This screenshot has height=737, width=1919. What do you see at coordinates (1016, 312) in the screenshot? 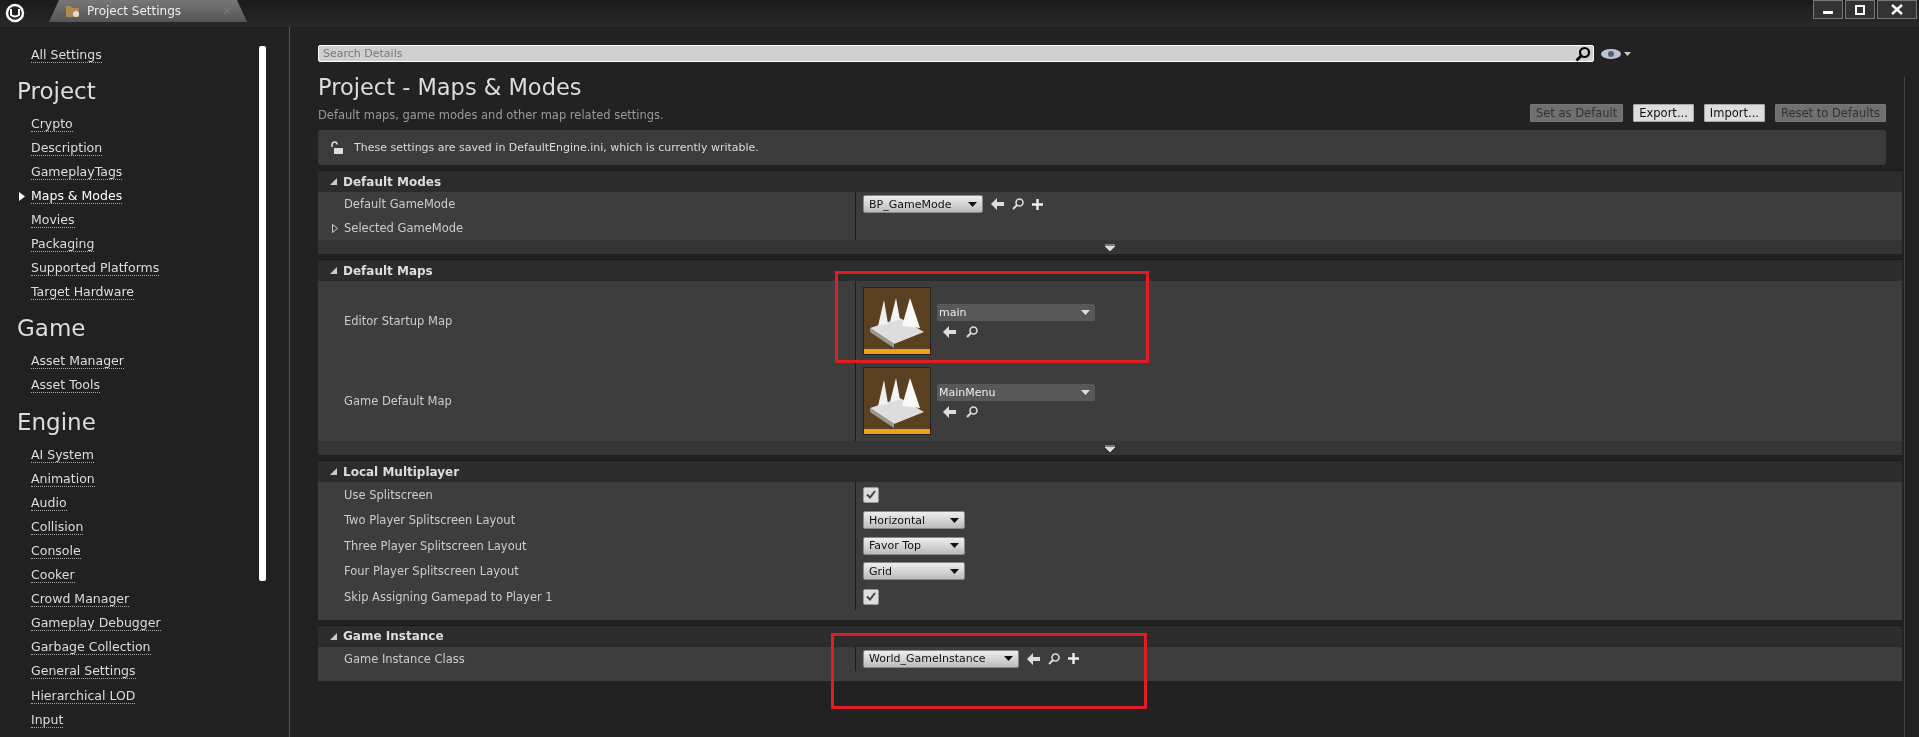
I see `map-dropdown: main` at bounding box center [1016, 312].